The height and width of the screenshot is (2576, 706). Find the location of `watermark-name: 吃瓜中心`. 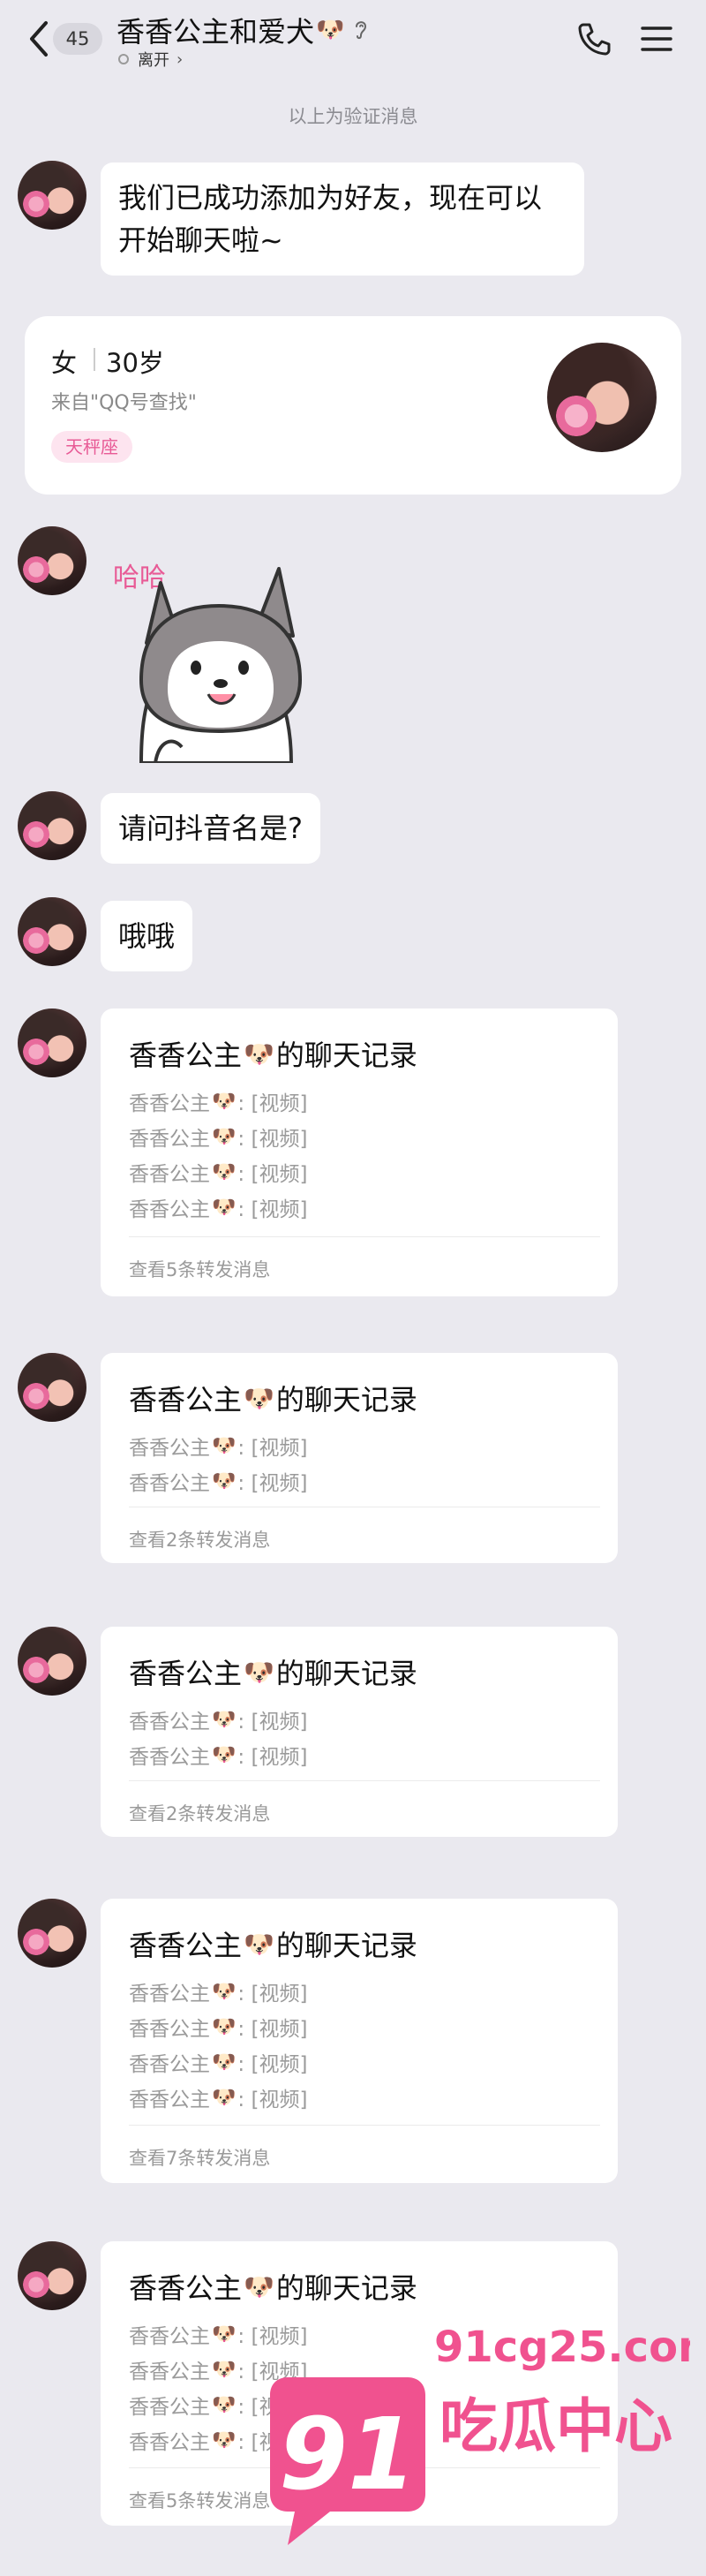

watermark-name: 吃瓜中心 is located at coordinates (555, 2426).